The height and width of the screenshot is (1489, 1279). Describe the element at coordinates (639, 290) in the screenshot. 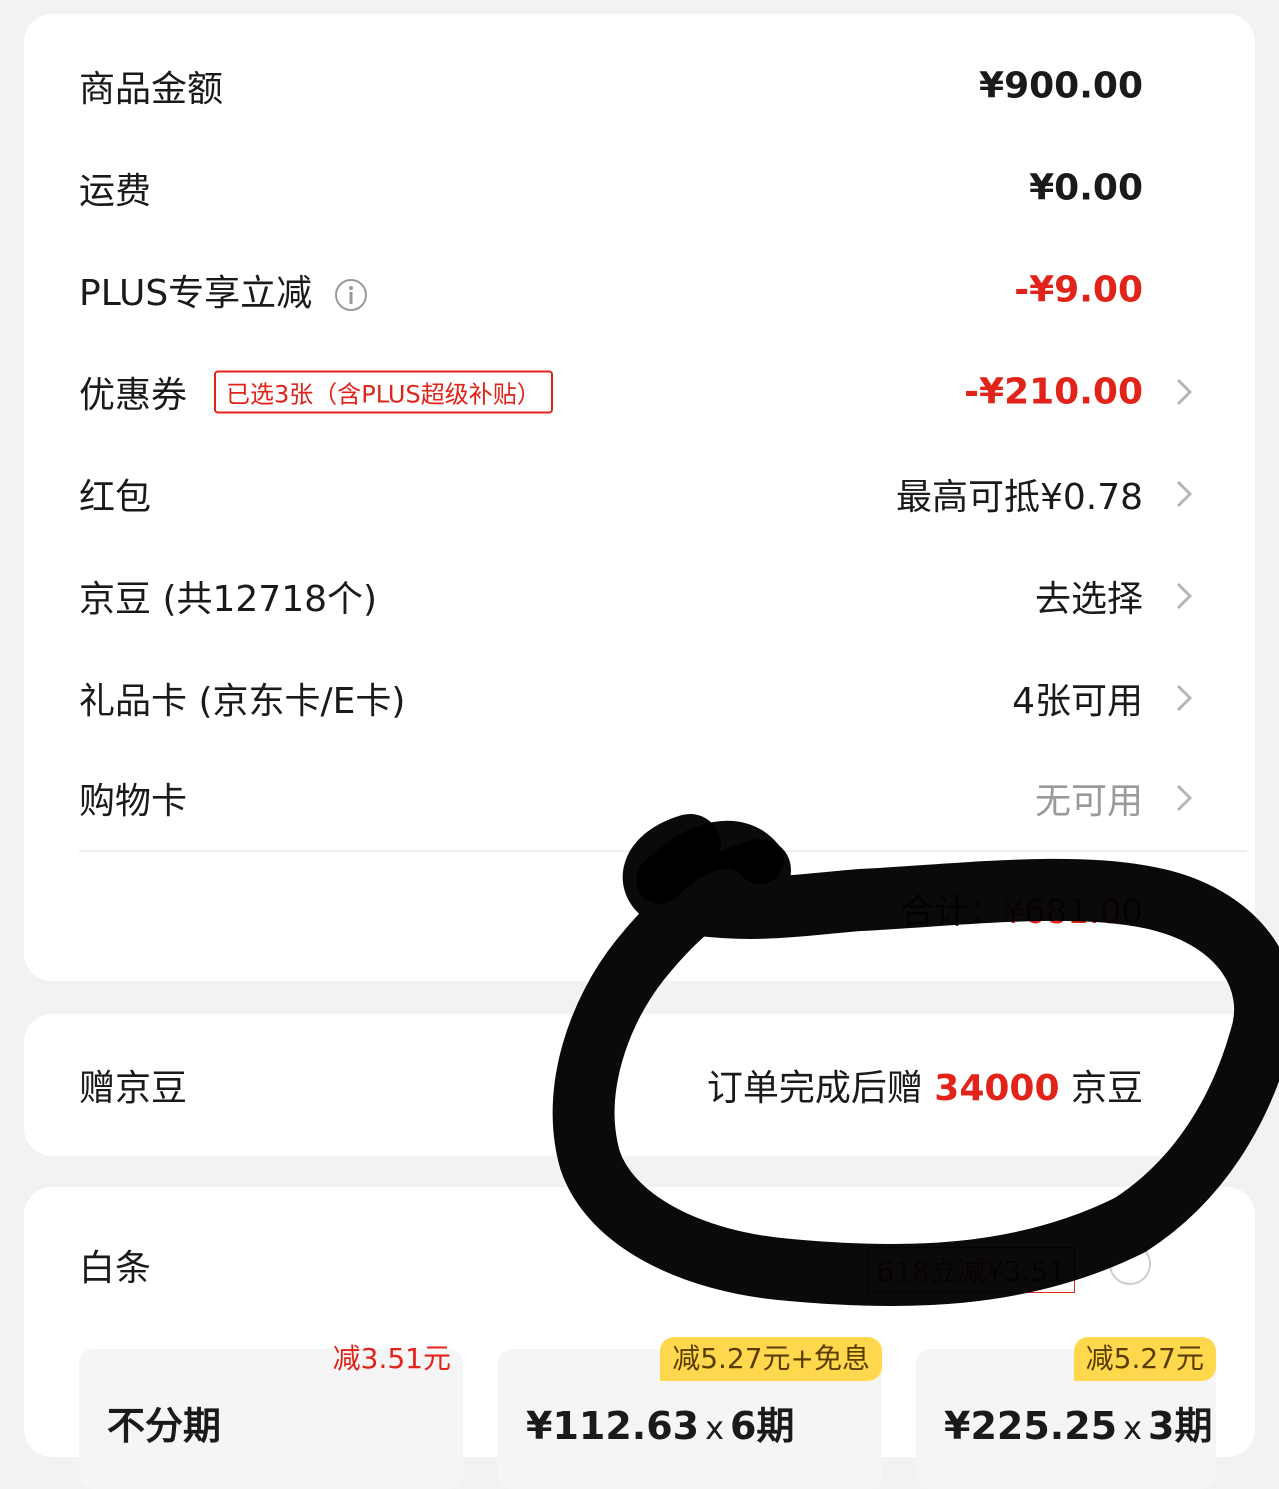

I see `row-plus-discount: PLUS专享立减 -¥9.00` at that location.